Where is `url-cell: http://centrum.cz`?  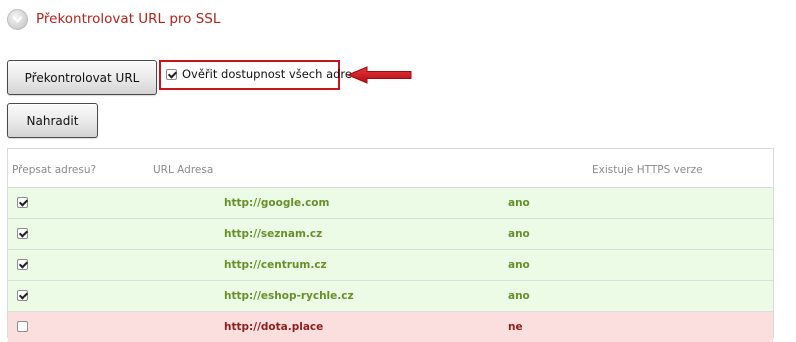 url-cell: http://centrum.cz is located at coordinates (275, 265).